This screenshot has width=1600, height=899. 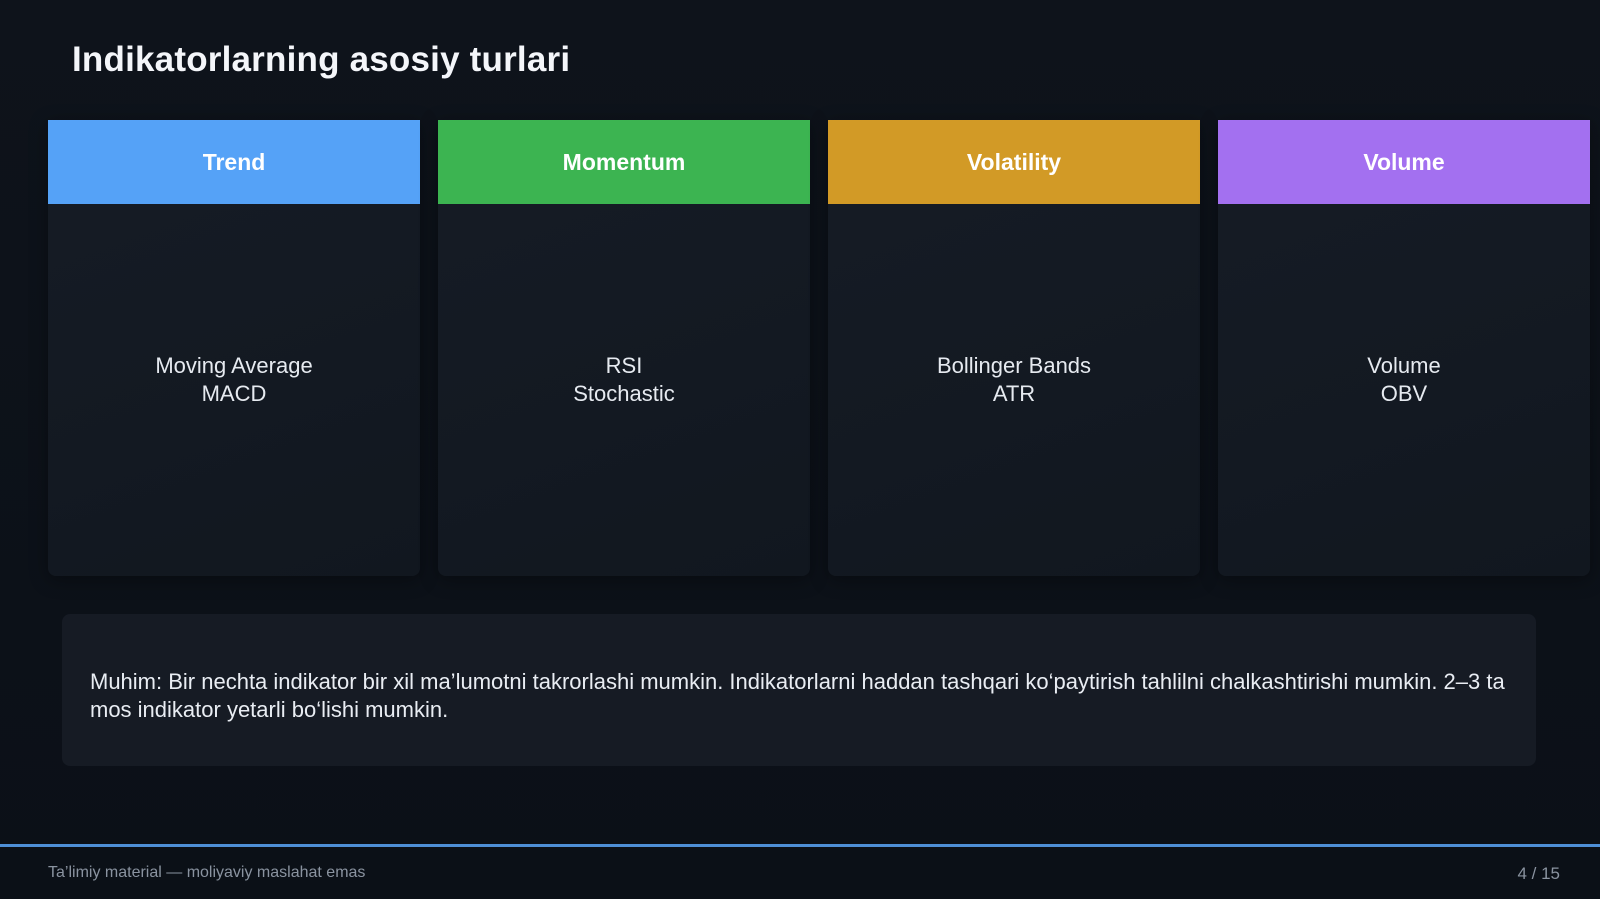 What do you see at coordinates (624, 393) in the screenshot?
I see `card-item: Stochastic` at bounding box center [624, 393].